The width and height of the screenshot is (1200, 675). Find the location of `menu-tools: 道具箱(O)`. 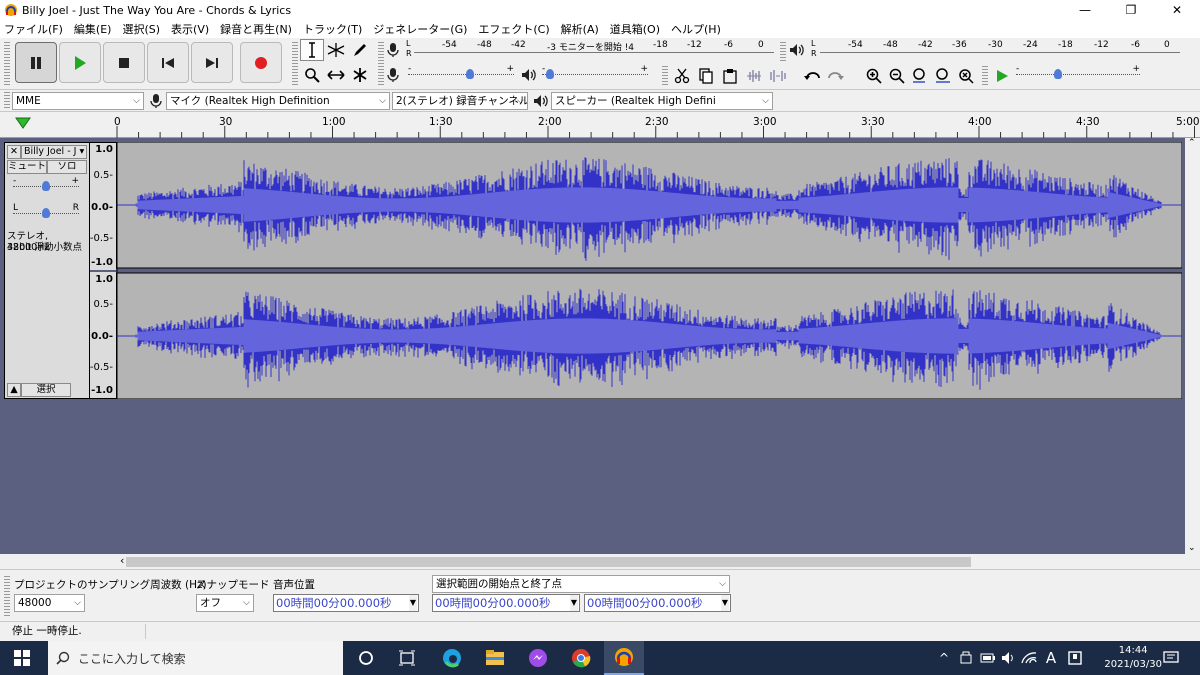

menu-tools: 道具箱(O) is located at coordinates (635, 29).